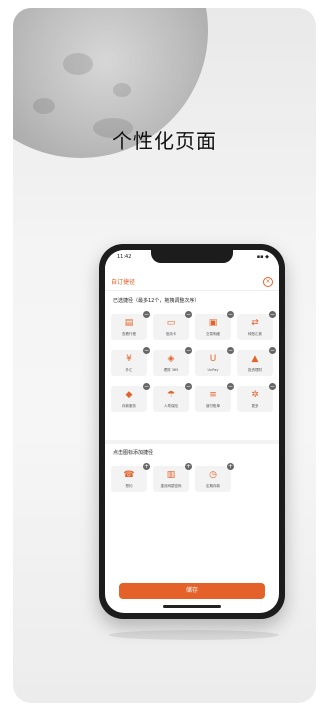 The image size is (329, 711). I want to click on shortcut-tile: ▥ 重设网银密码 +, so click(172, 477).